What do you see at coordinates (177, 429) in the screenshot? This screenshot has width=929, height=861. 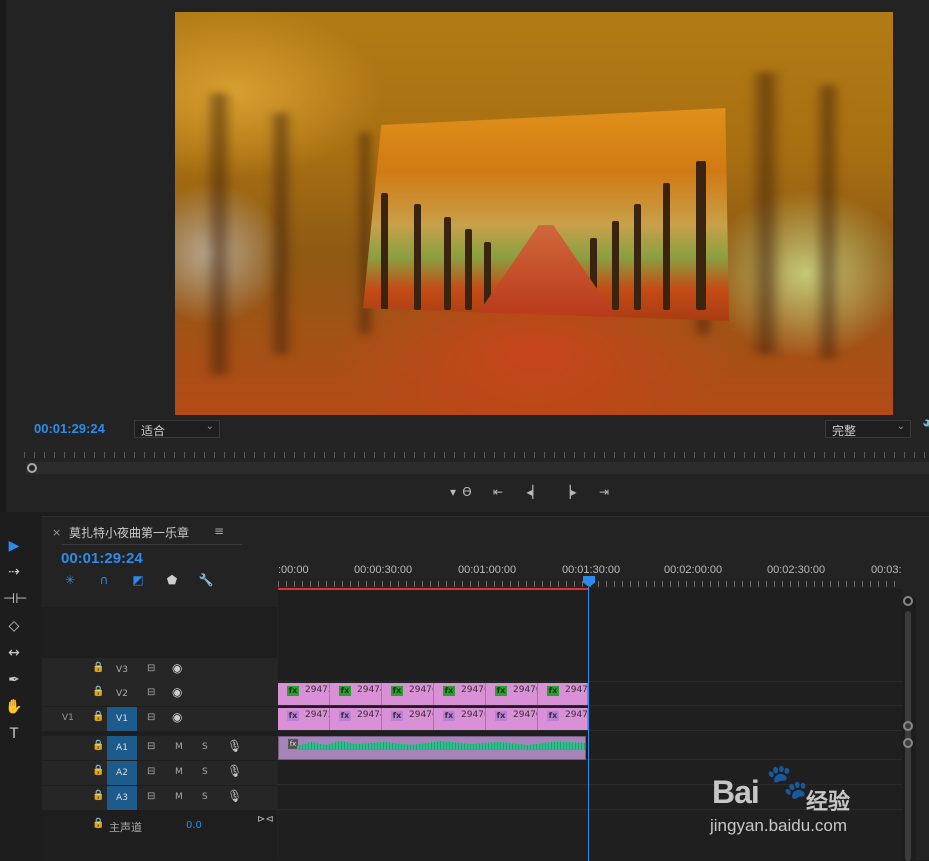 I see `zoom-fit-dropdown: 适合 ⌄` at bounding box center [177, 429].